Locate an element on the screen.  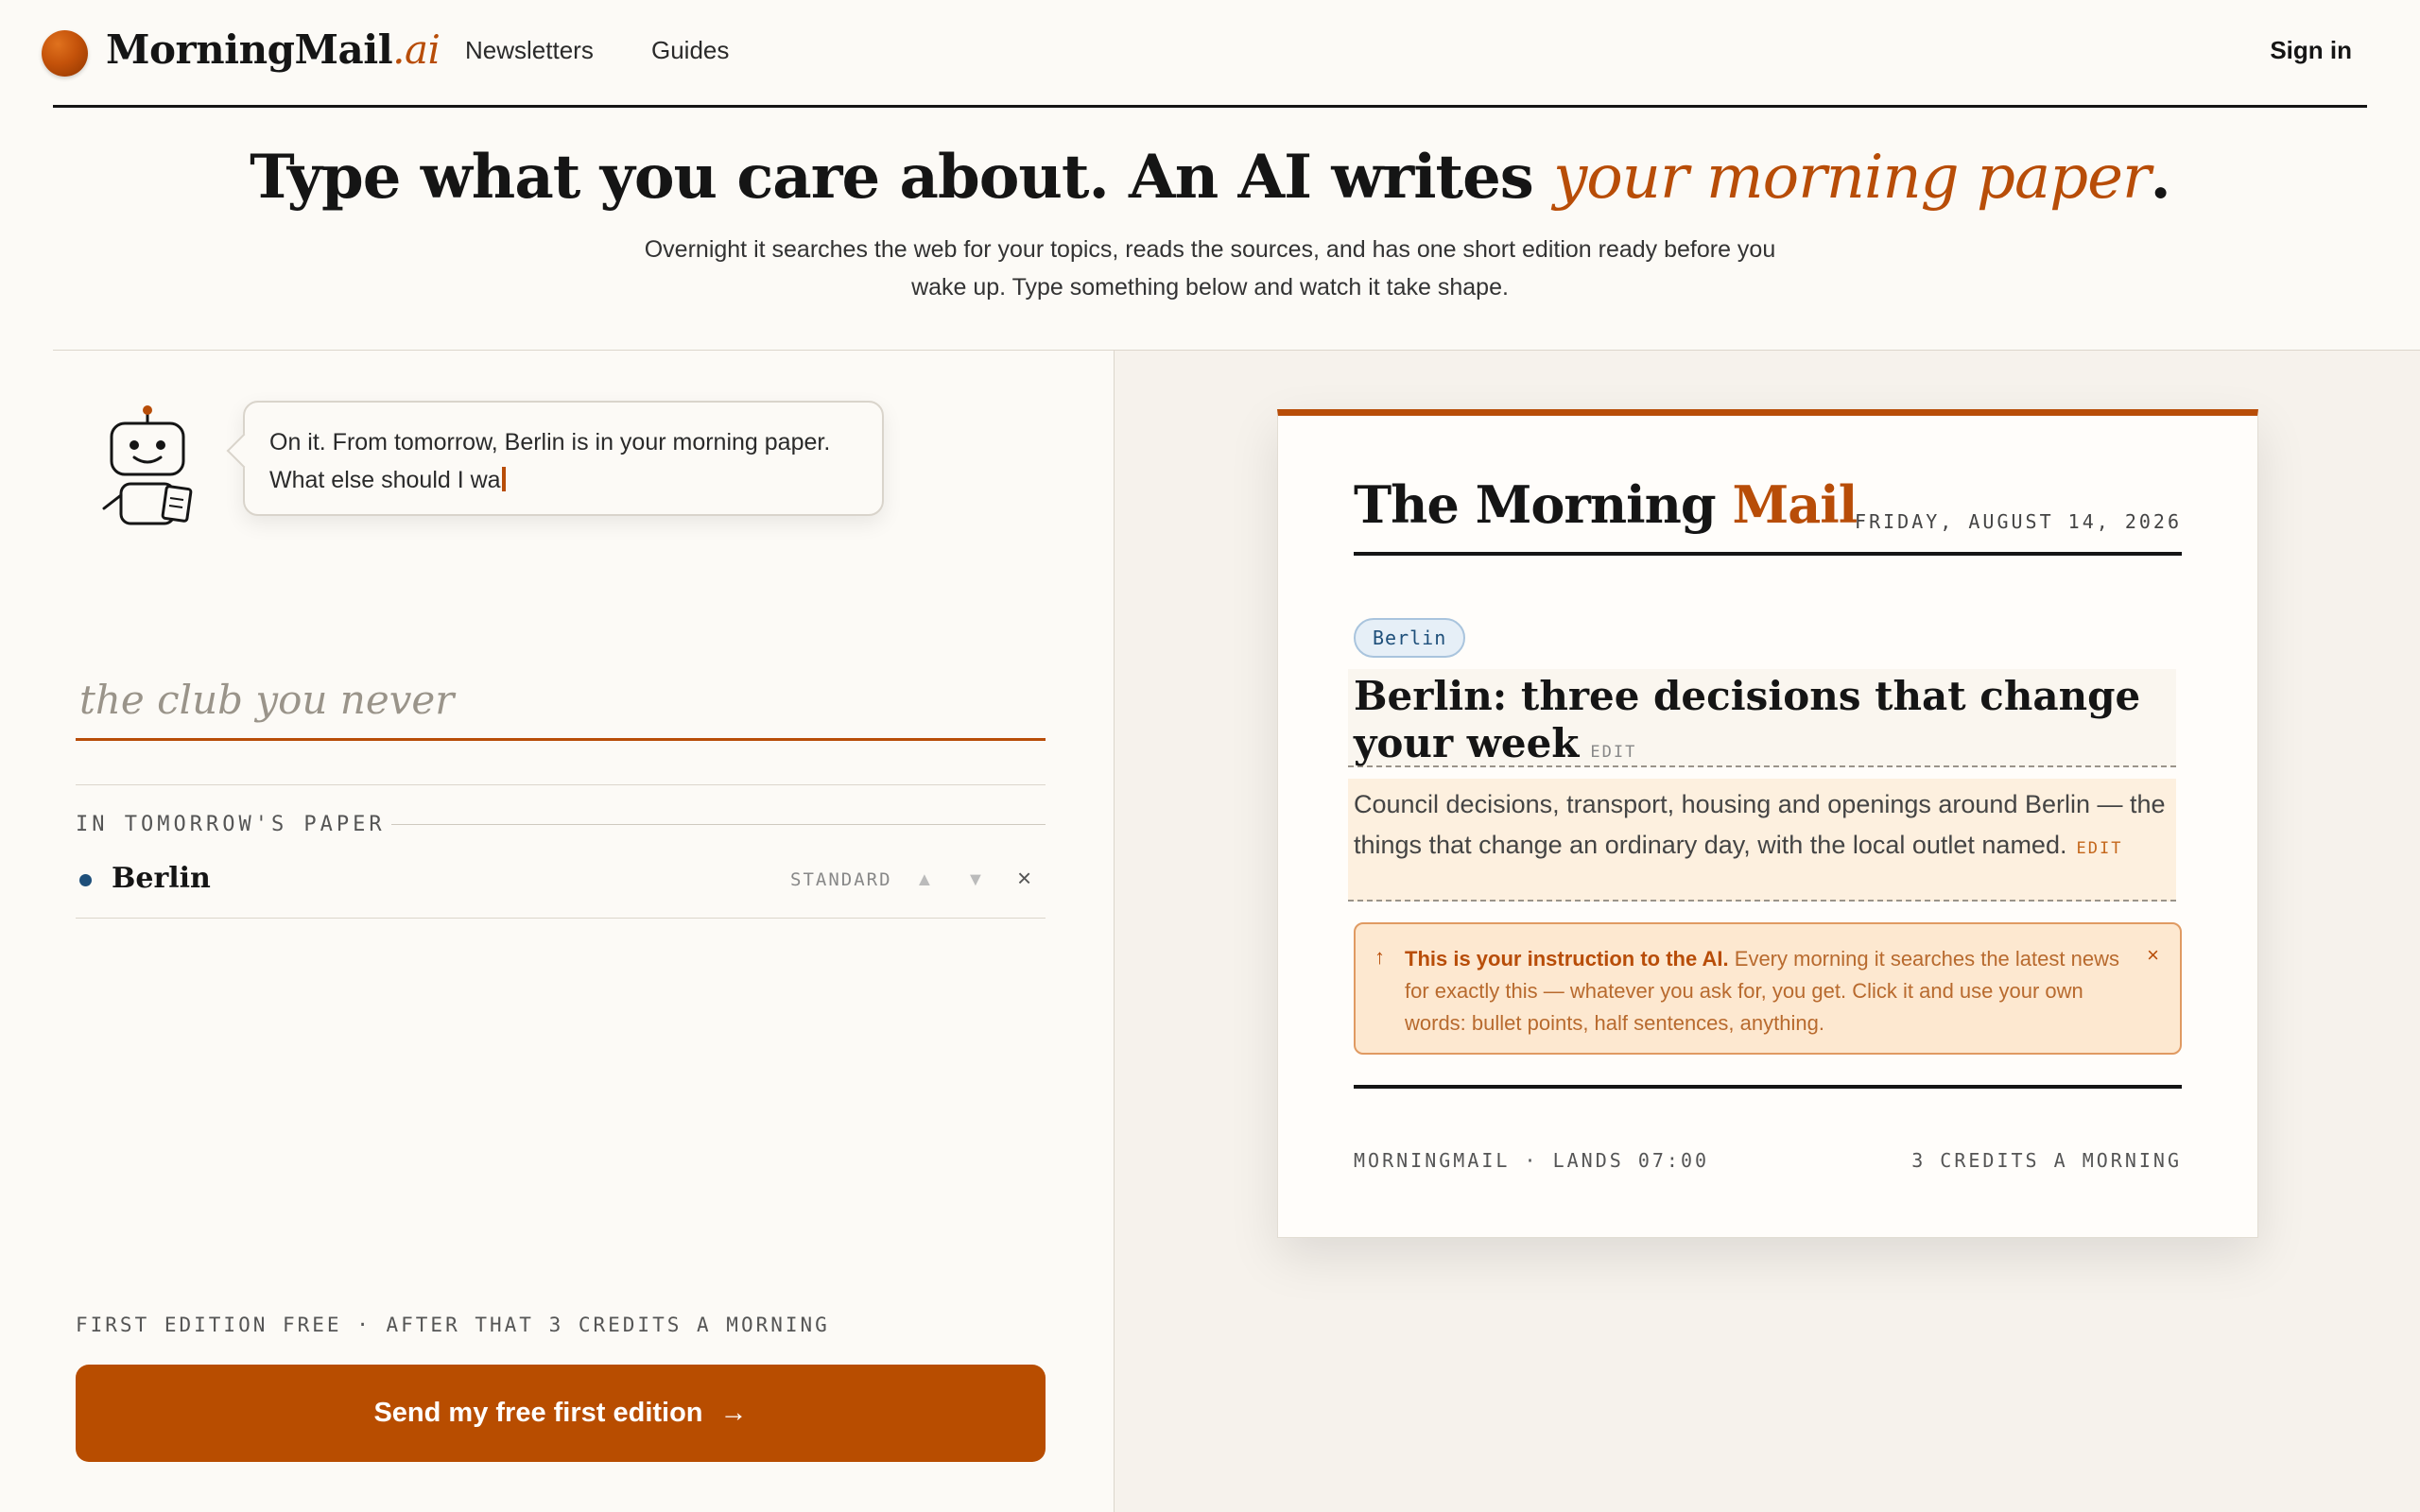
column-divider is located at coordinates (1114, 931).